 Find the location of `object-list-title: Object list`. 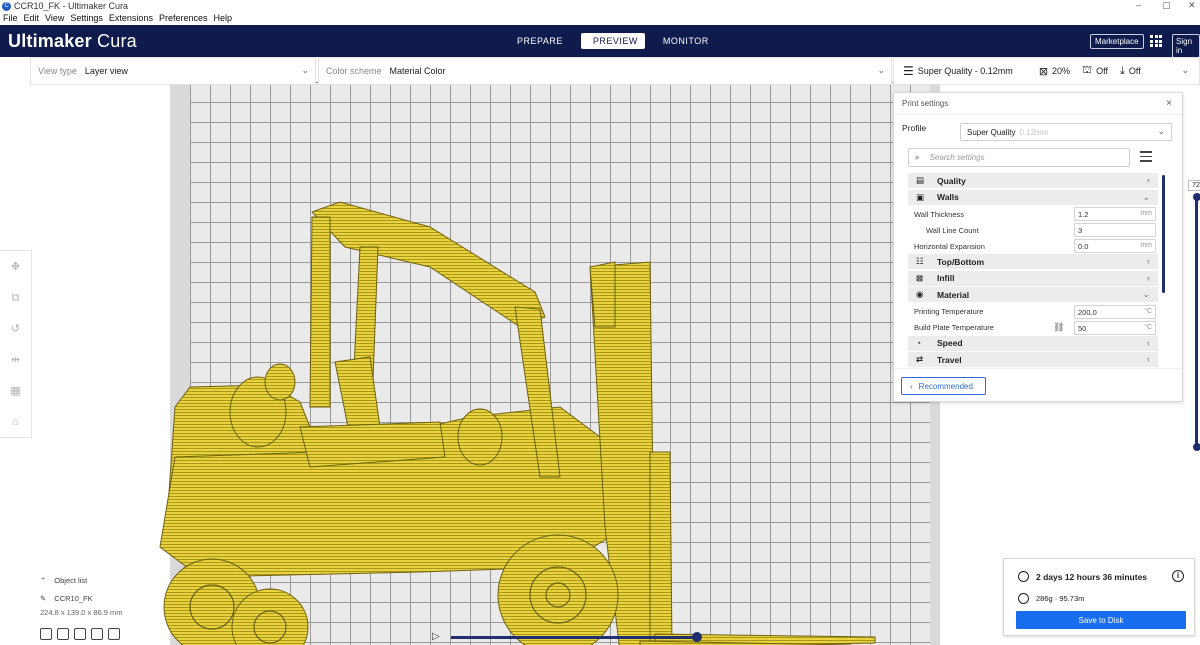

object-list-title: Object list is located at coordinates (71, 580).